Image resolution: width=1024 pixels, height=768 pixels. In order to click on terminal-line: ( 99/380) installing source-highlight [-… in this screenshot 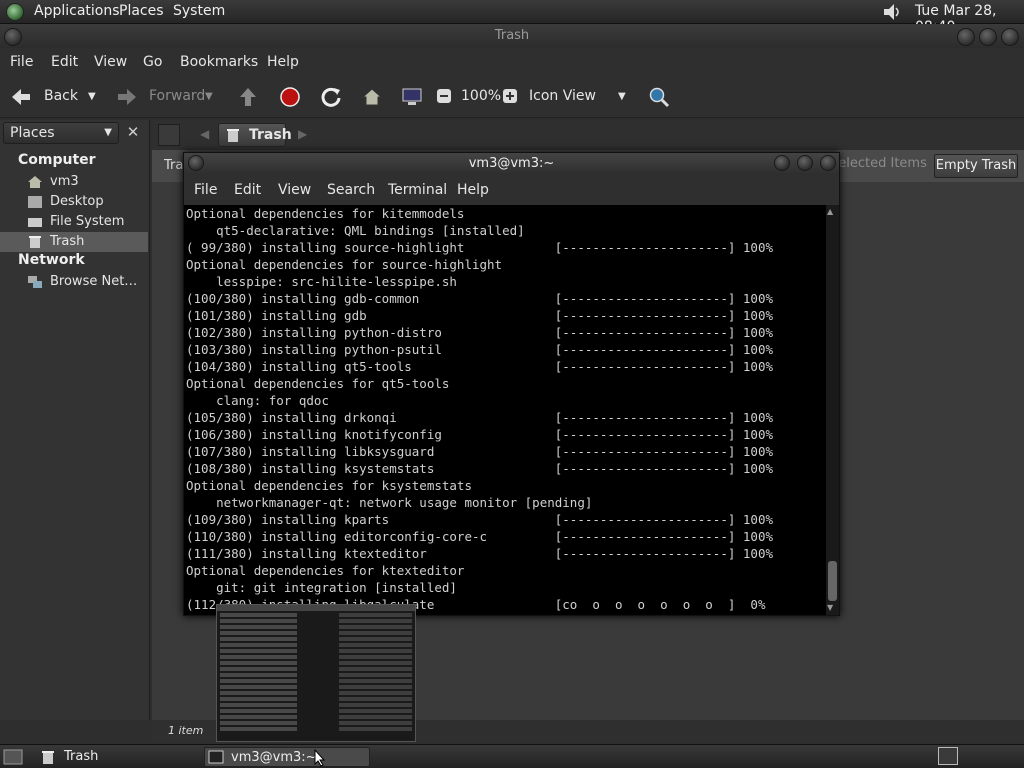, I will do `click(479, 247)`.